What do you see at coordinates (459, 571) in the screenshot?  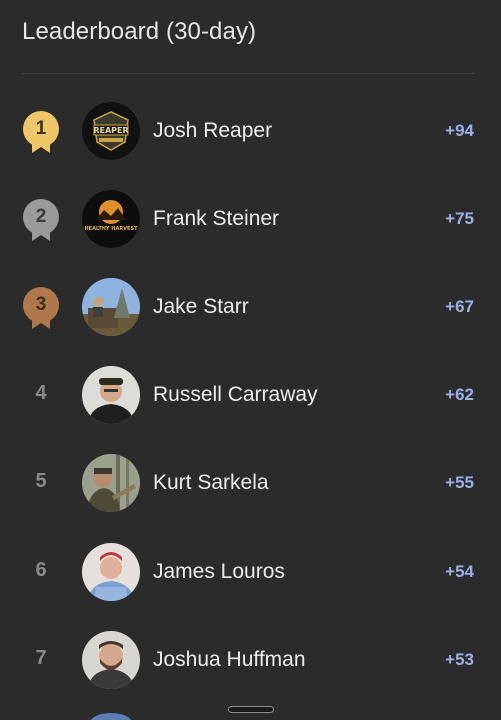 I see `leader-score: +54` at bounding box center [459, 571].